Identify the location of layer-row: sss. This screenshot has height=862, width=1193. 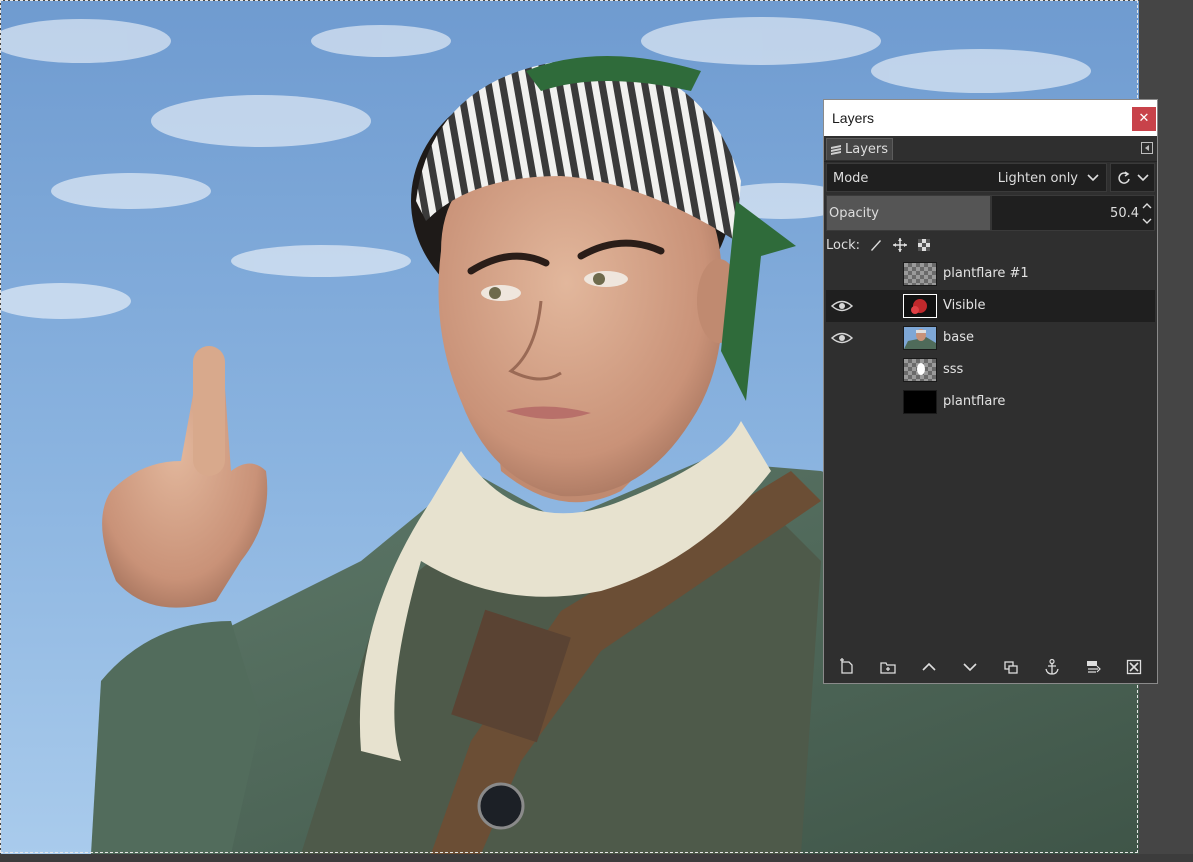
(990, 370).